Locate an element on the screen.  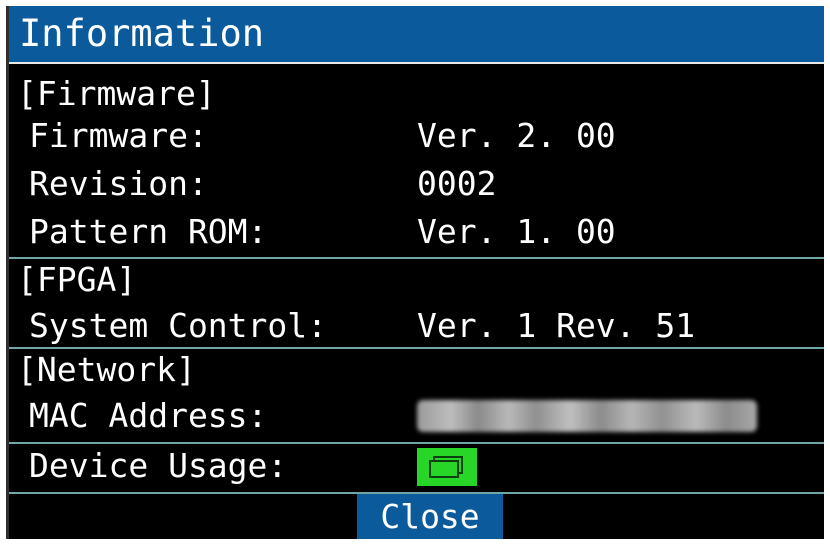
dialog-title: Information is located at coordinates (142, 33).